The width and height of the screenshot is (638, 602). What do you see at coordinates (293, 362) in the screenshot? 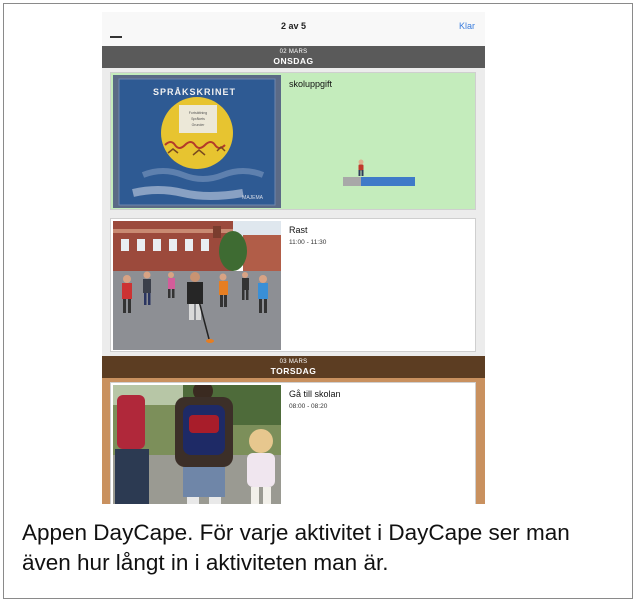
I see `day-date: 03 MARS` at bounding box center [293, 362].